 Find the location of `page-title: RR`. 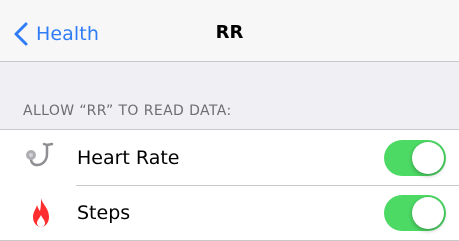

page-title: RR is located at coordinates (229, 32).